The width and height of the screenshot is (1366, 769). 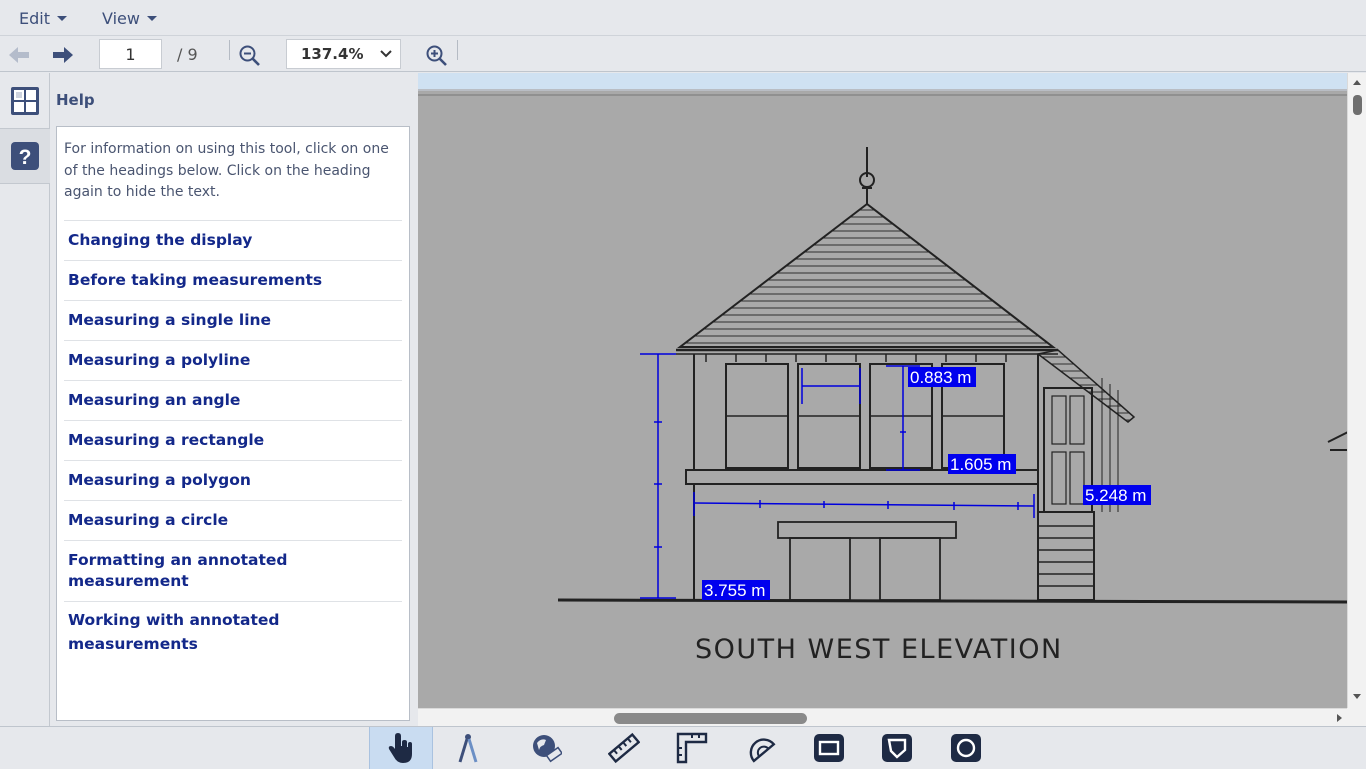 I want to click on measurement-toolbar, so click(x=683, y=747).